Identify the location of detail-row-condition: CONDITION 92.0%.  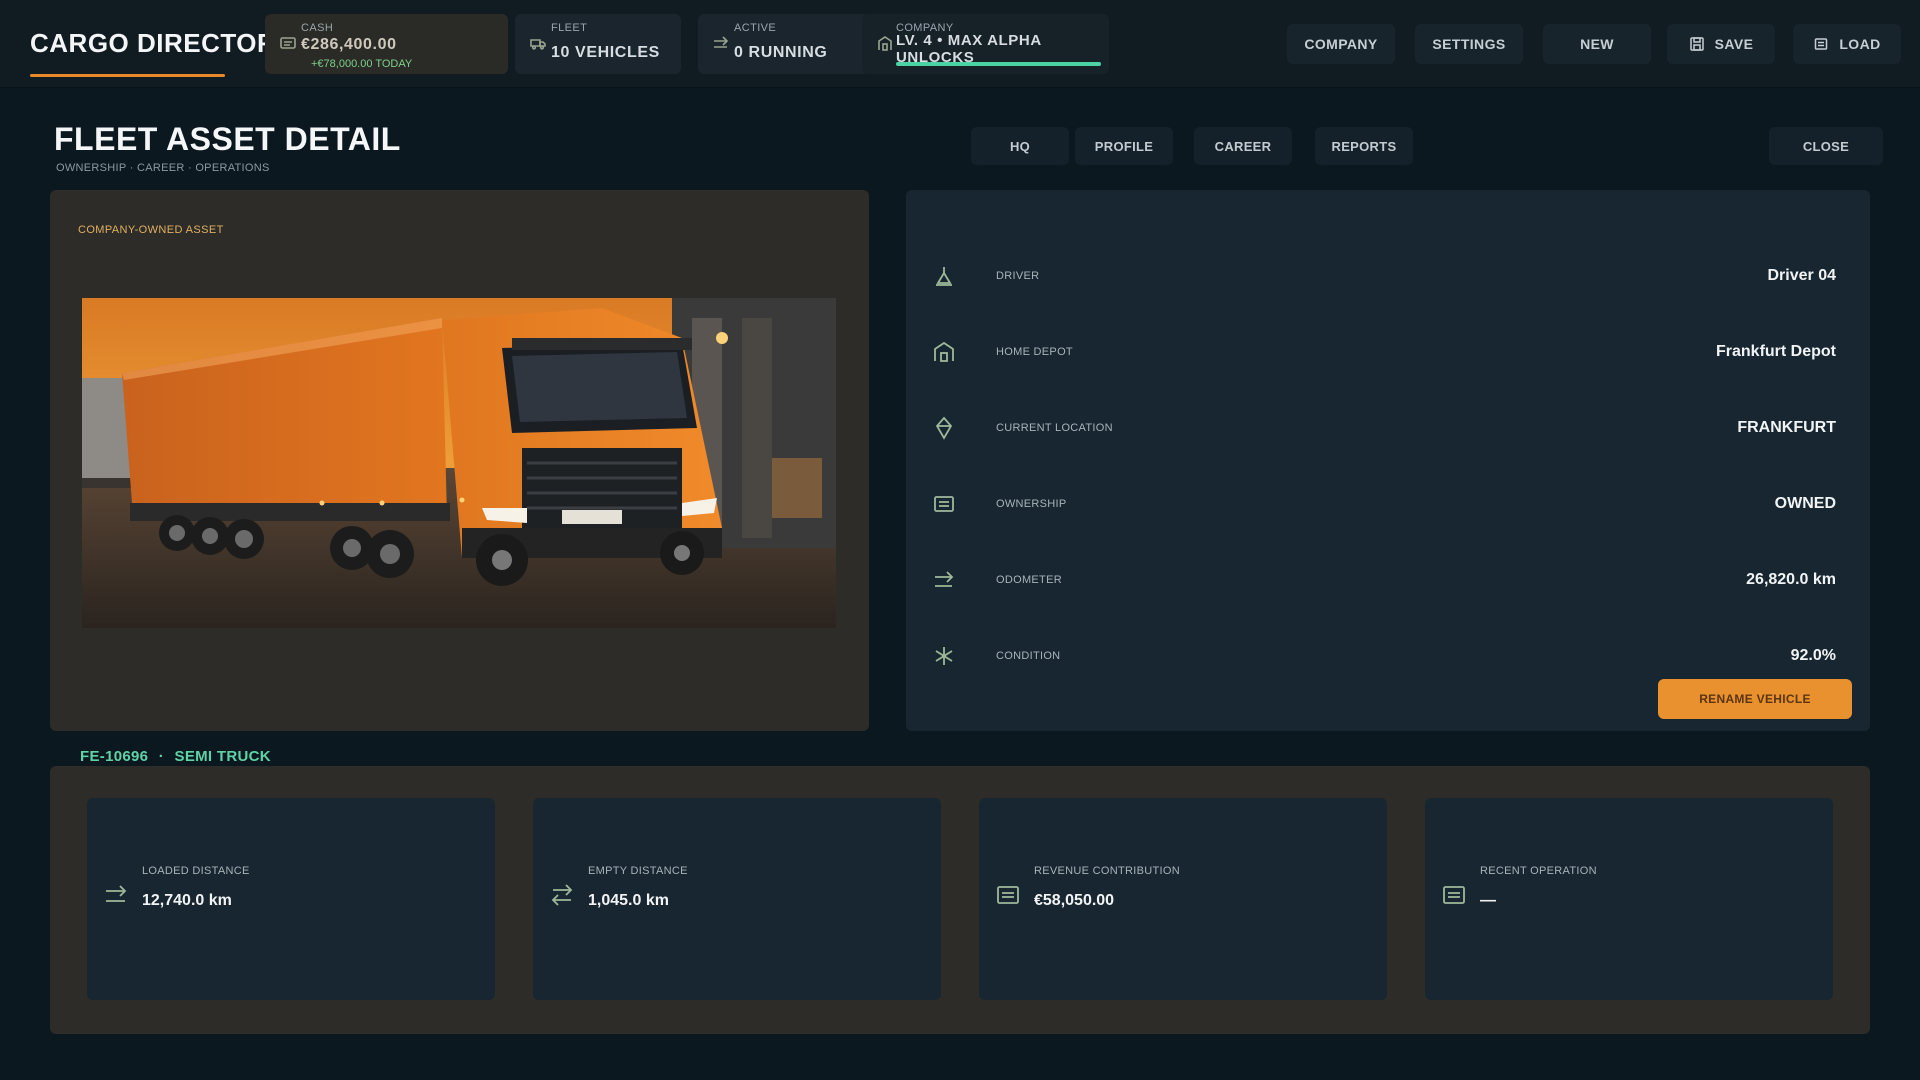
(1388, 656).